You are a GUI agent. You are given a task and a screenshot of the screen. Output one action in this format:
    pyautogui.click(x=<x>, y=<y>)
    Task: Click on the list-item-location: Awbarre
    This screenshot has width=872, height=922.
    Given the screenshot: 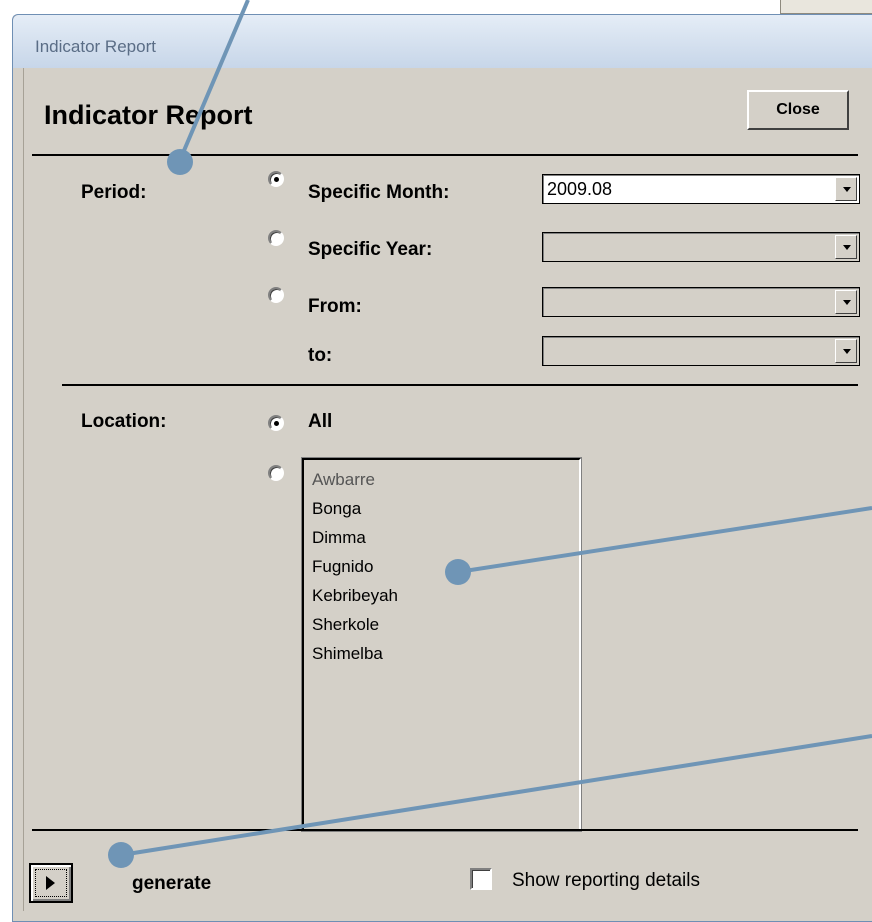 What is the action you would take?
    pyautogui.click(x=445, y=479)
    